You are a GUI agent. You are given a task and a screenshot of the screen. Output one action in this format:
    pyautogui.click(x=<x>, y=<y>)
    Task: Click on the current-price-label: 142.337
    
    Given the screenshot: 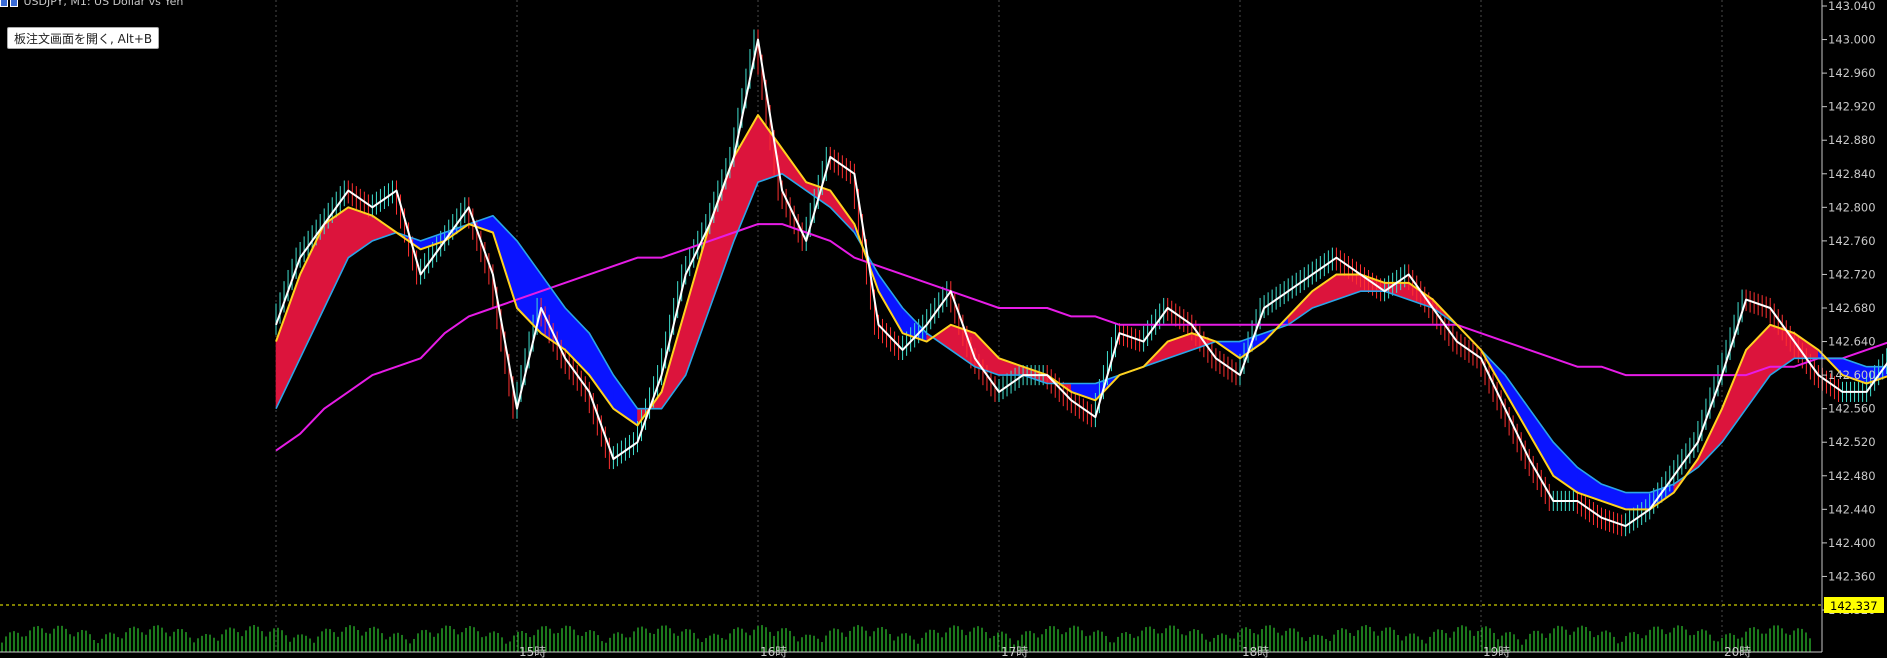 What is the action you would take?
    pyautogui.click(x=1854, y=606)
    